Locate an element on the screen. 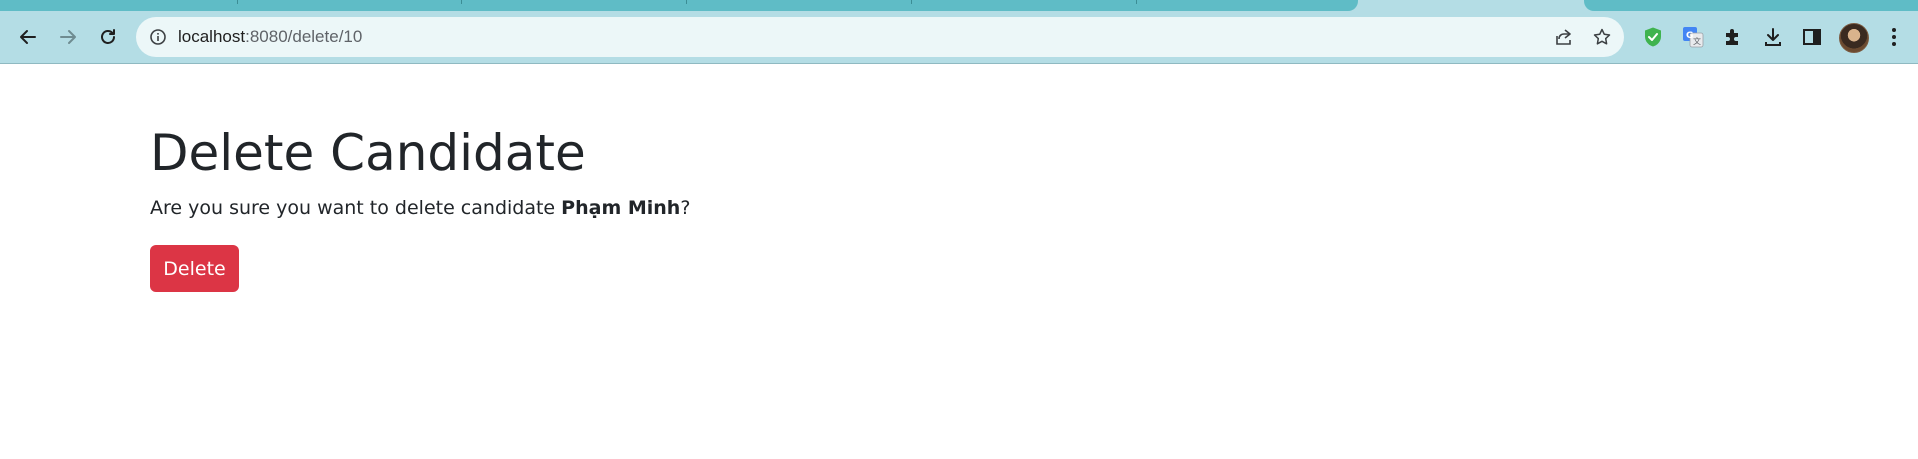 This screenshot has height=459, width=1918. url-text: localhost:8080/delete/10 is located at coordinates (270, 37).